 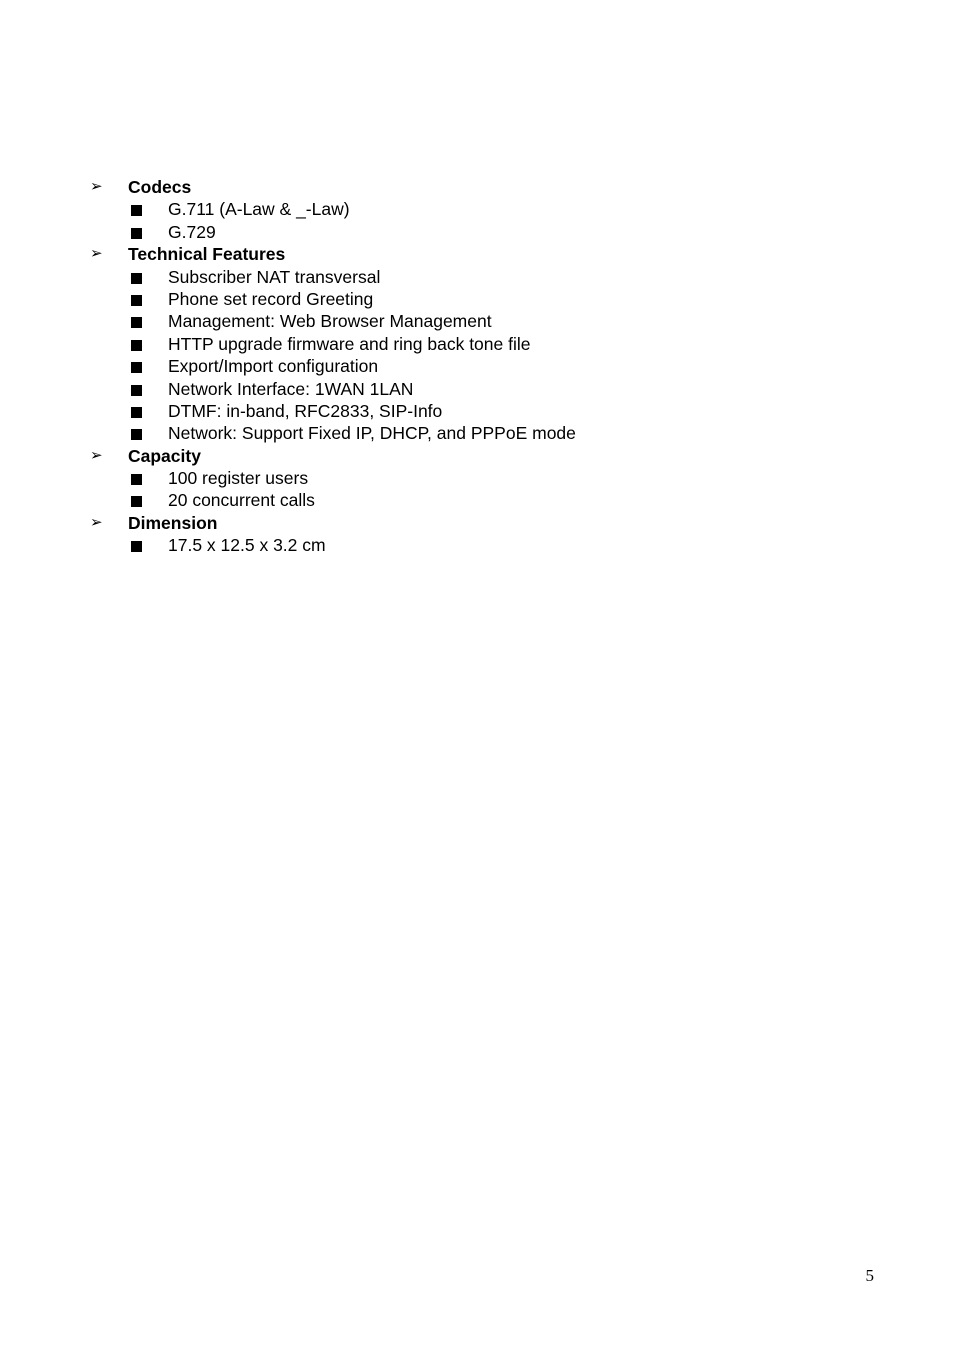 I want to click on spec-item-label: Export/Import configuration, so click(x=273, y=366).